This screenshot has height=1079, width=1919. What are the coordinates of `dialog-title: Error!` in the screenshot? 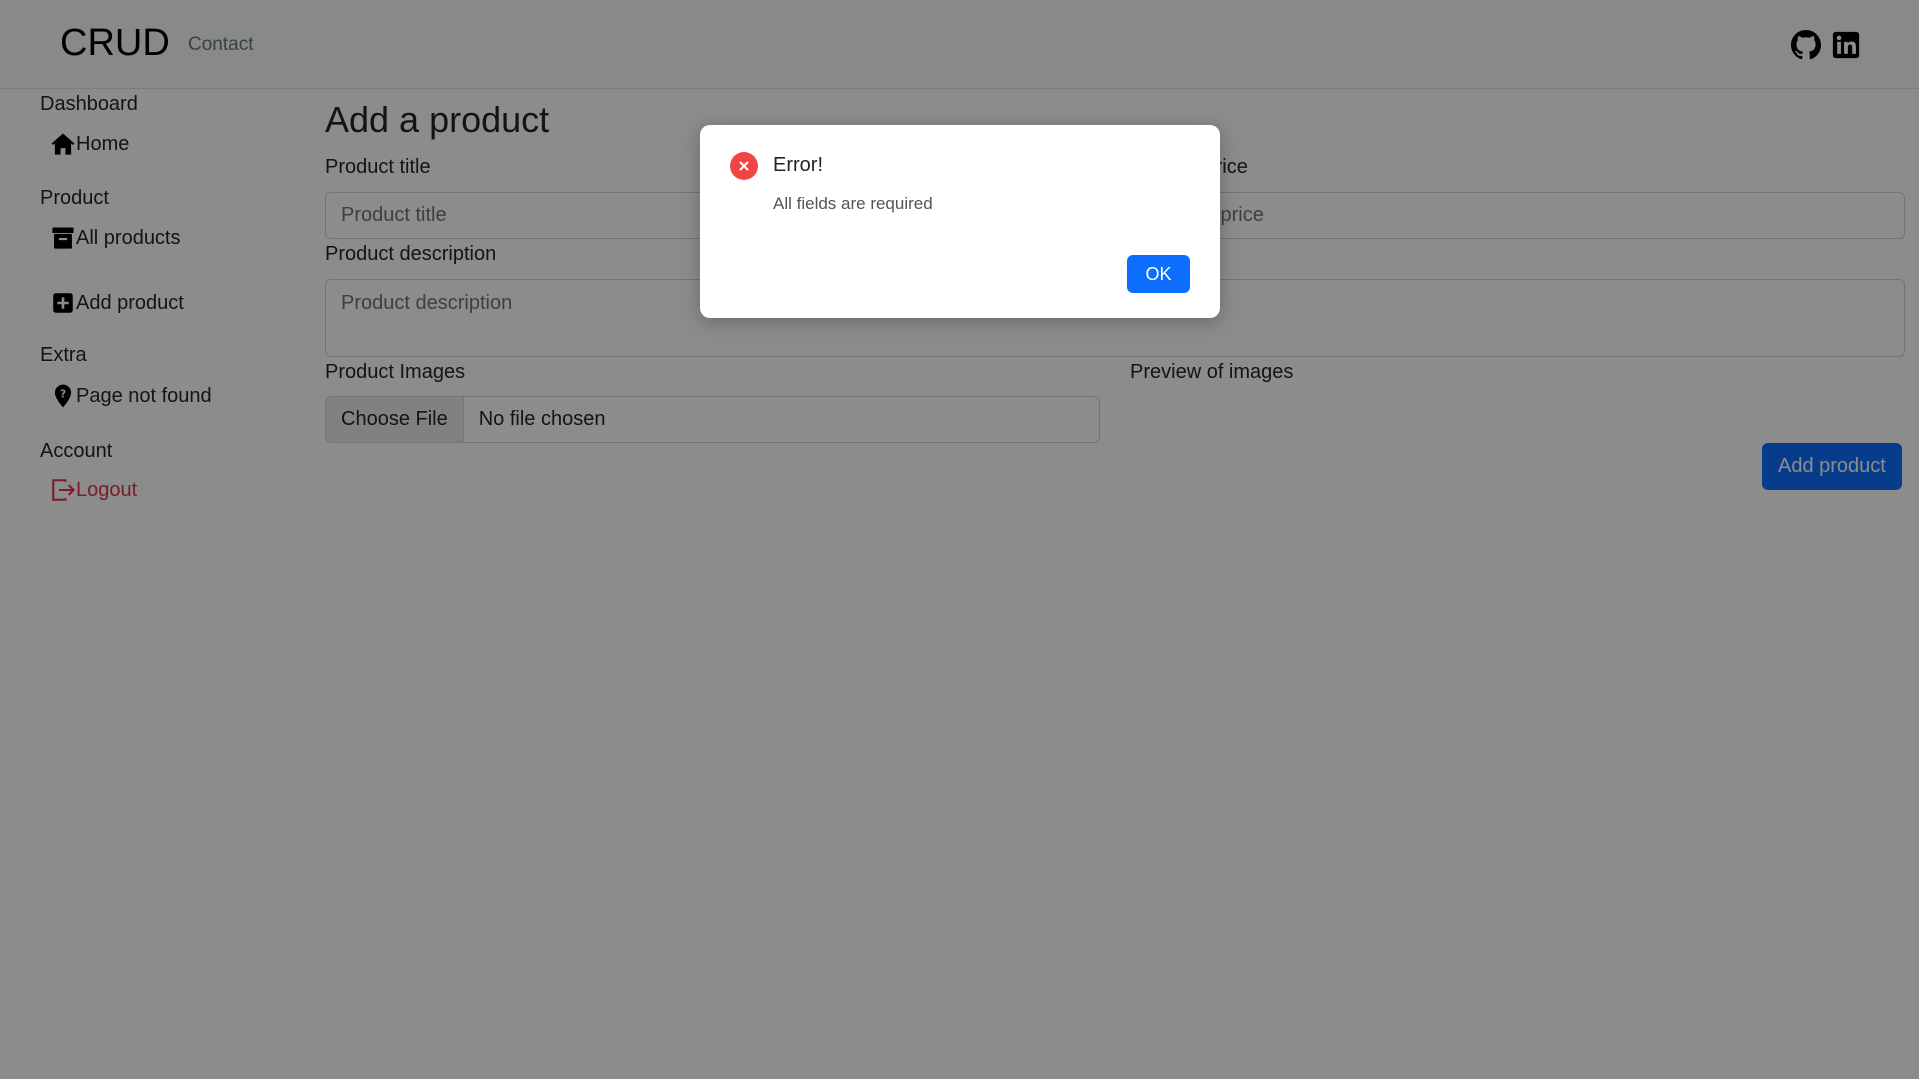 It's located at (798, 165).